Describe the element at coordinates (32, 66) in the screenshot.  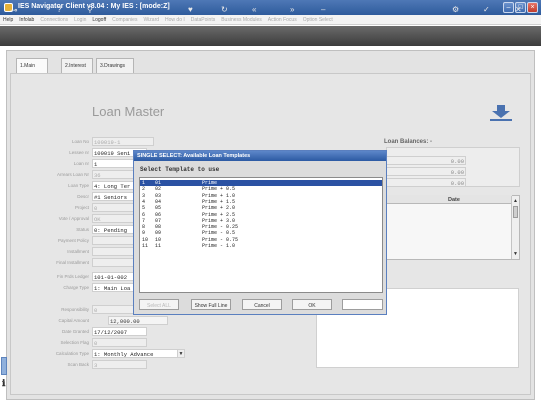
I see `tab-main: 1.Main` at that location.